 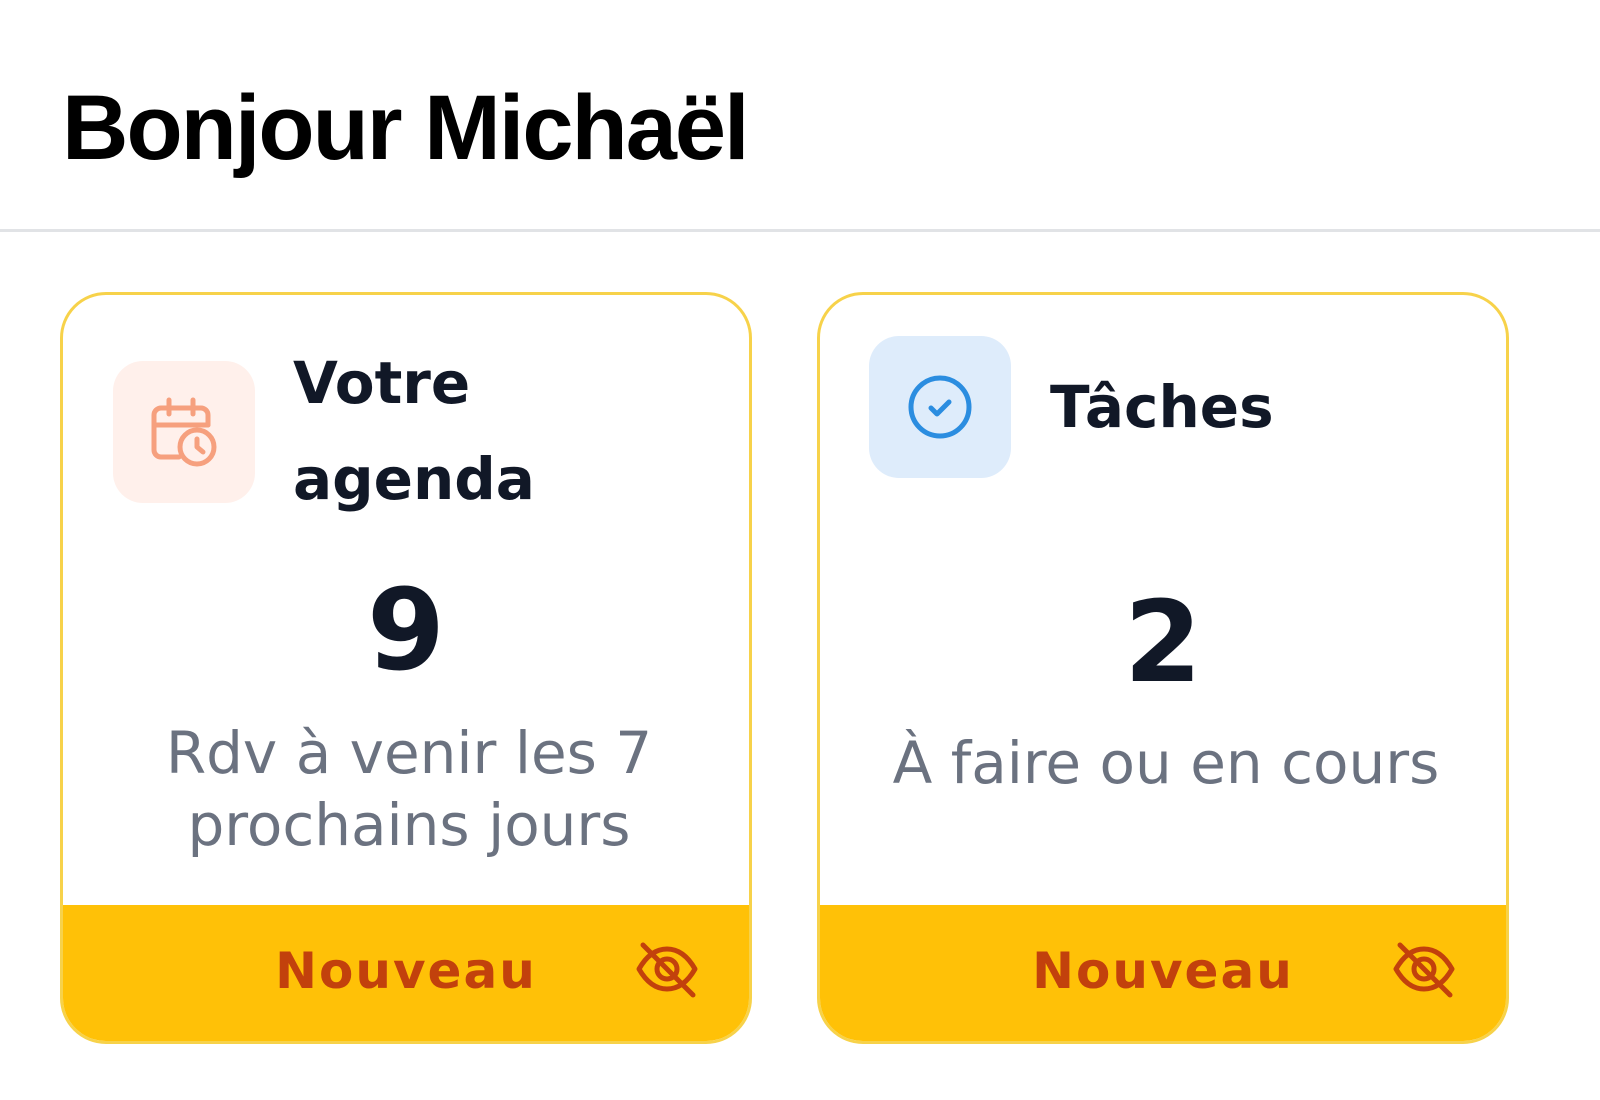 I want to click on check-circle-icon, so click(x=940, y=407).